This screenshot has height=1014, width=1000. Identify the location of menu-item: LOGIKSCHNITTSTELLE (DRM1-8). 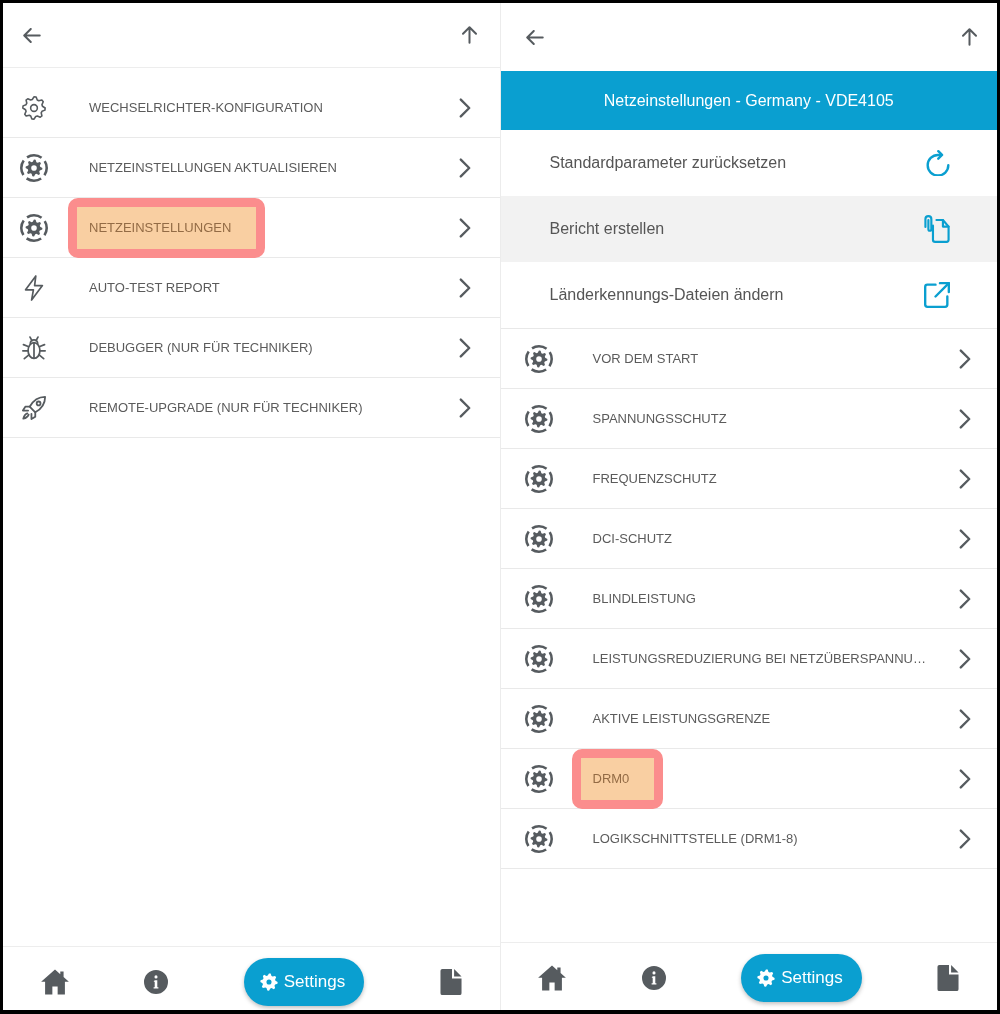
(748, 839).